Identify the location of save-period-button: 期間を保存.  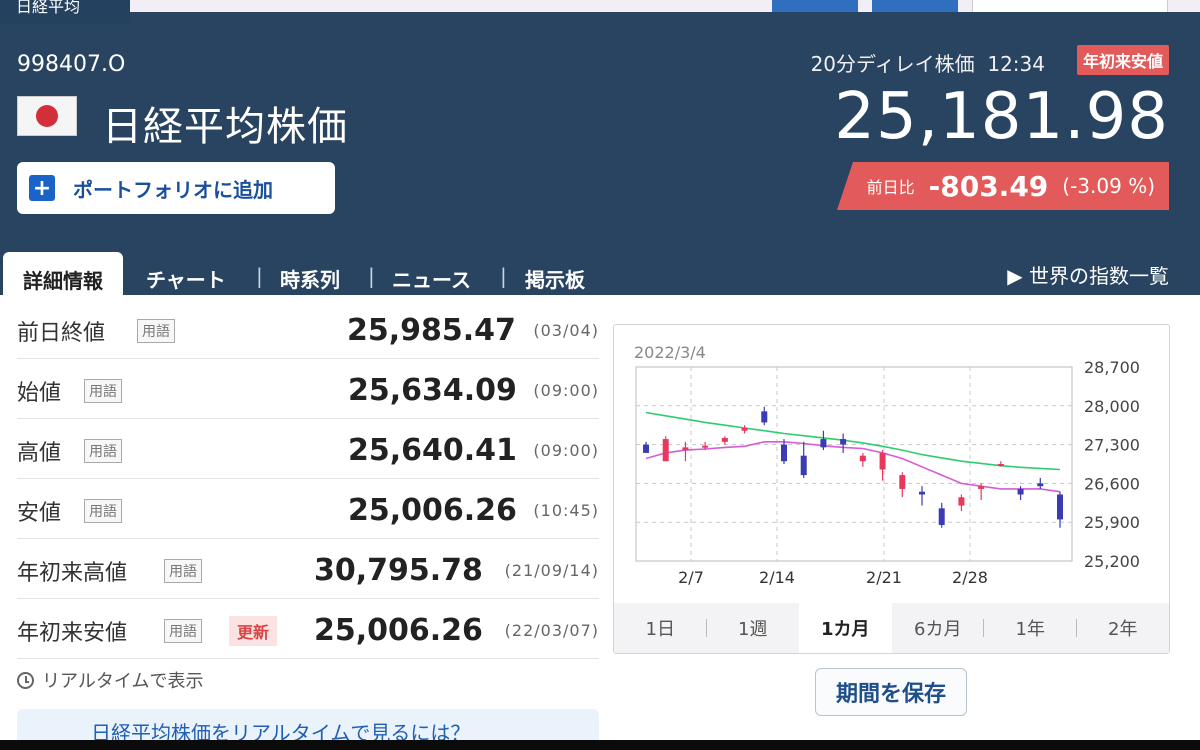
(891, 692).